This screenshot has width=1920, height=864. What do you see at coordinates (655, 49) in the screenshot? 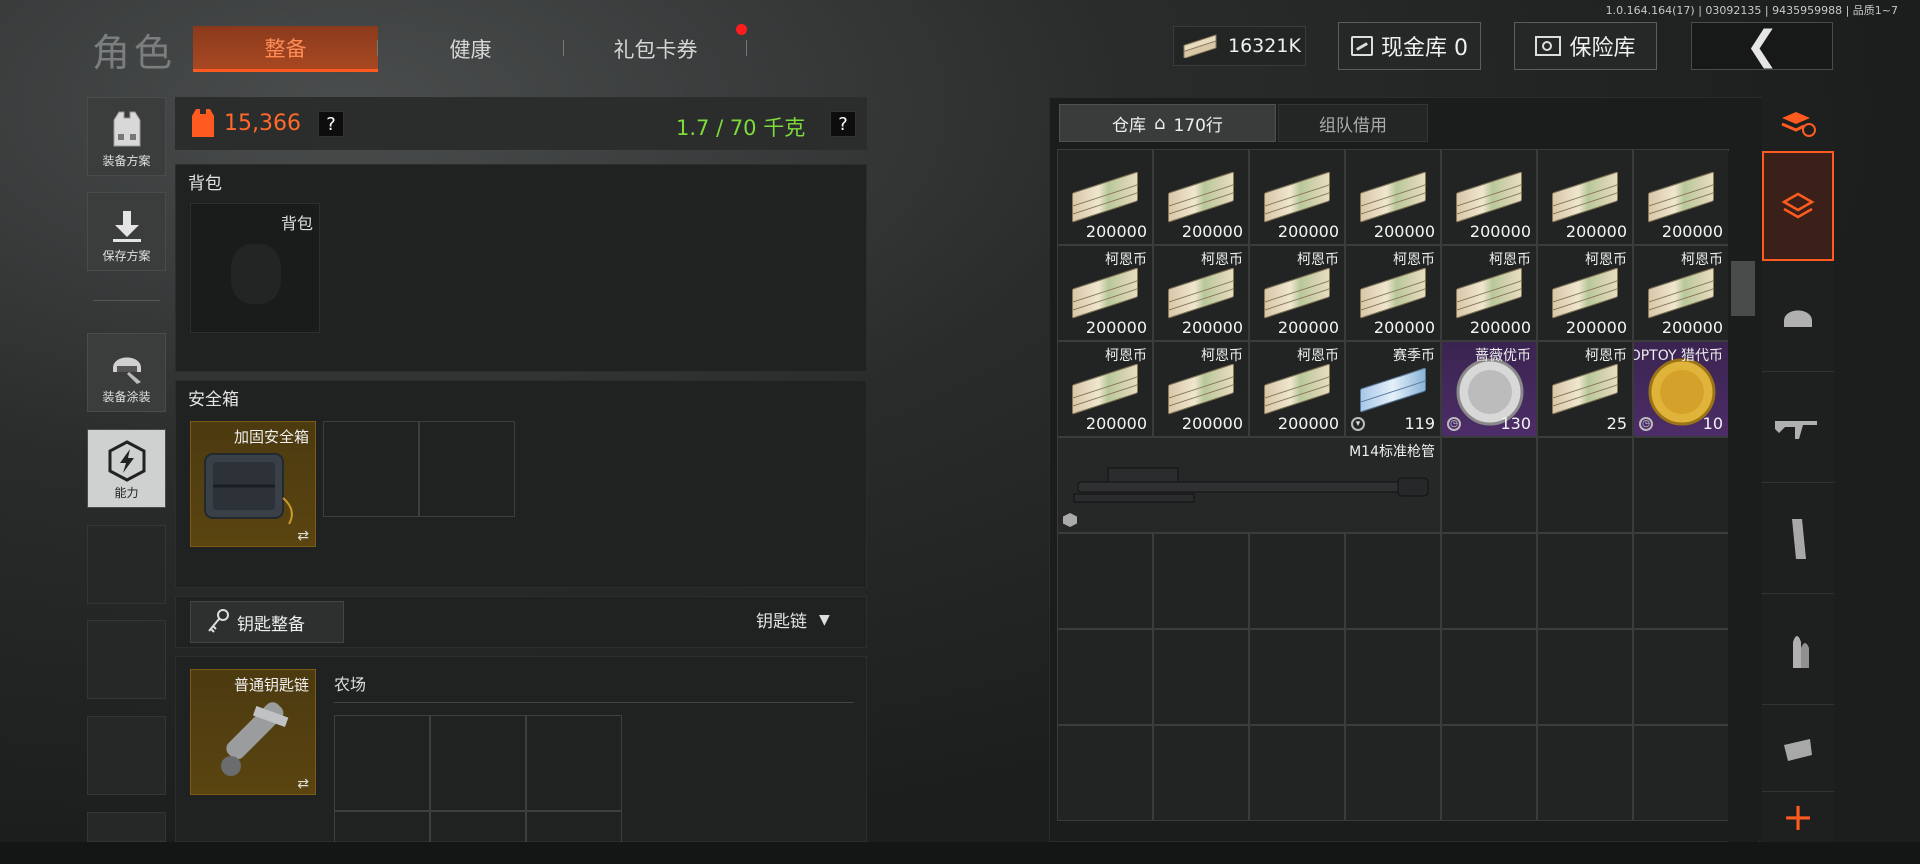
I see `tab-gift-vouchers: 礼包卡券` at bounding box center [655, 49].